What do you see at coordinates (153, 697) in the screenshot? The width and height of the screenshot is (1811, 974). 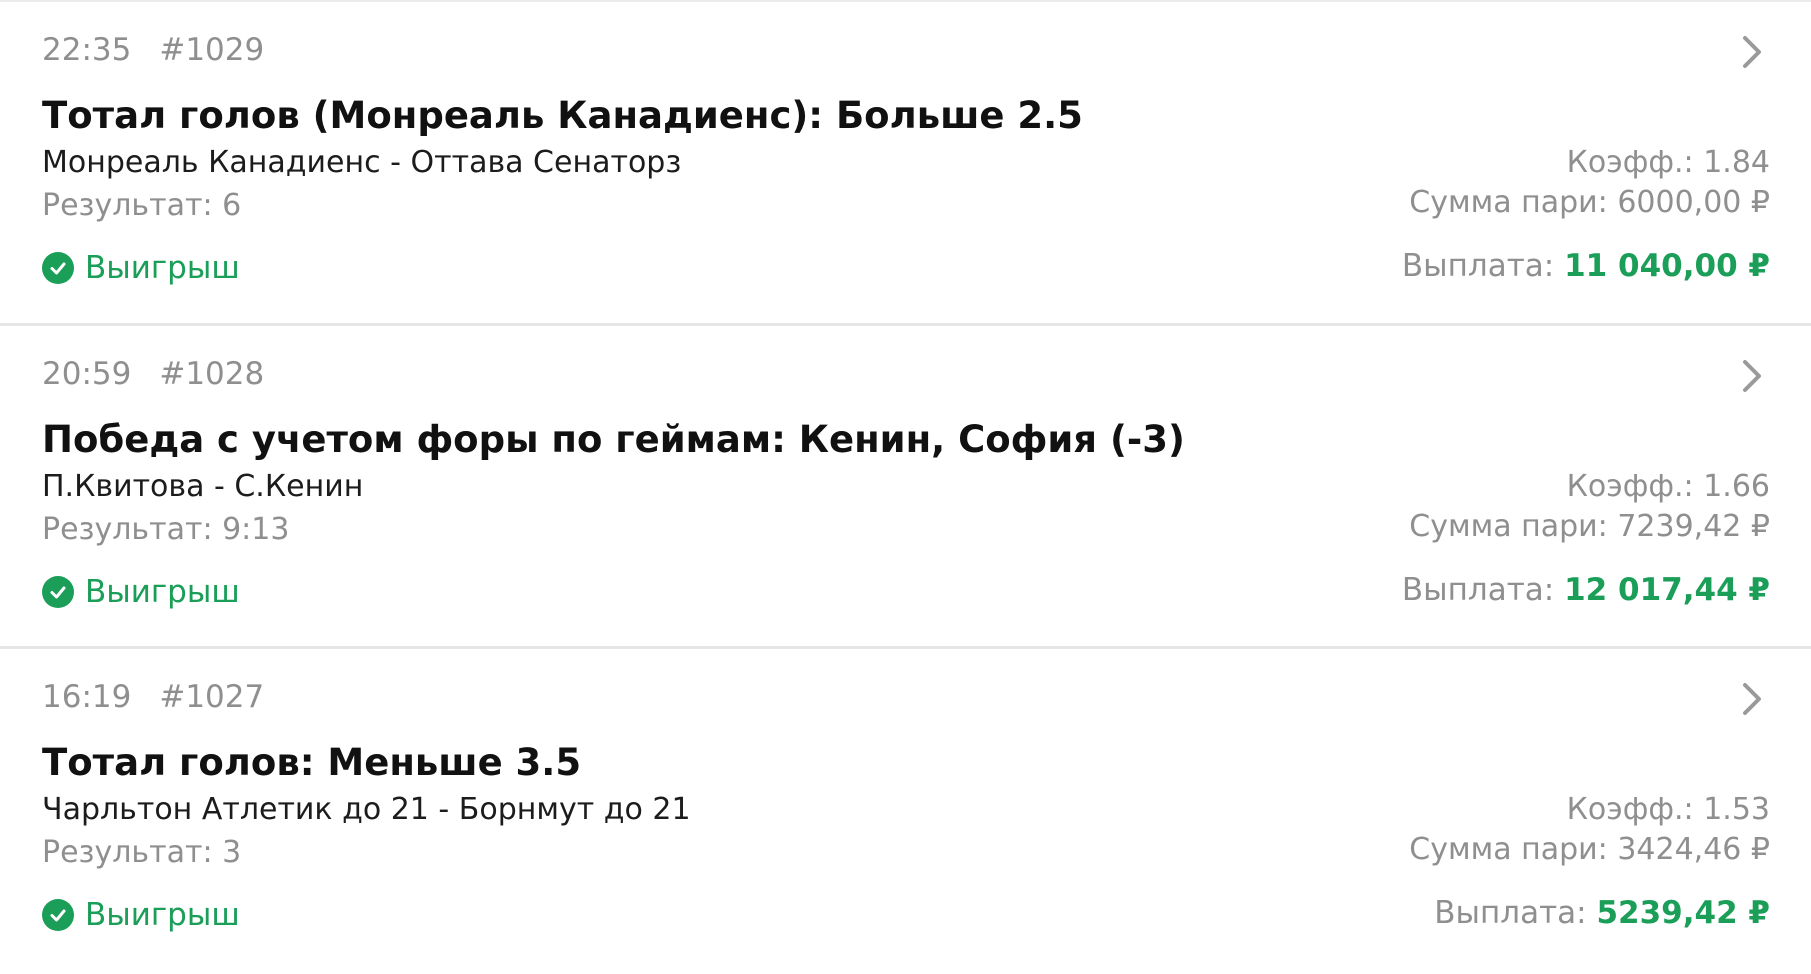 I see `bet-meta: 16:19 #1027` at bounding box center [153, 697].